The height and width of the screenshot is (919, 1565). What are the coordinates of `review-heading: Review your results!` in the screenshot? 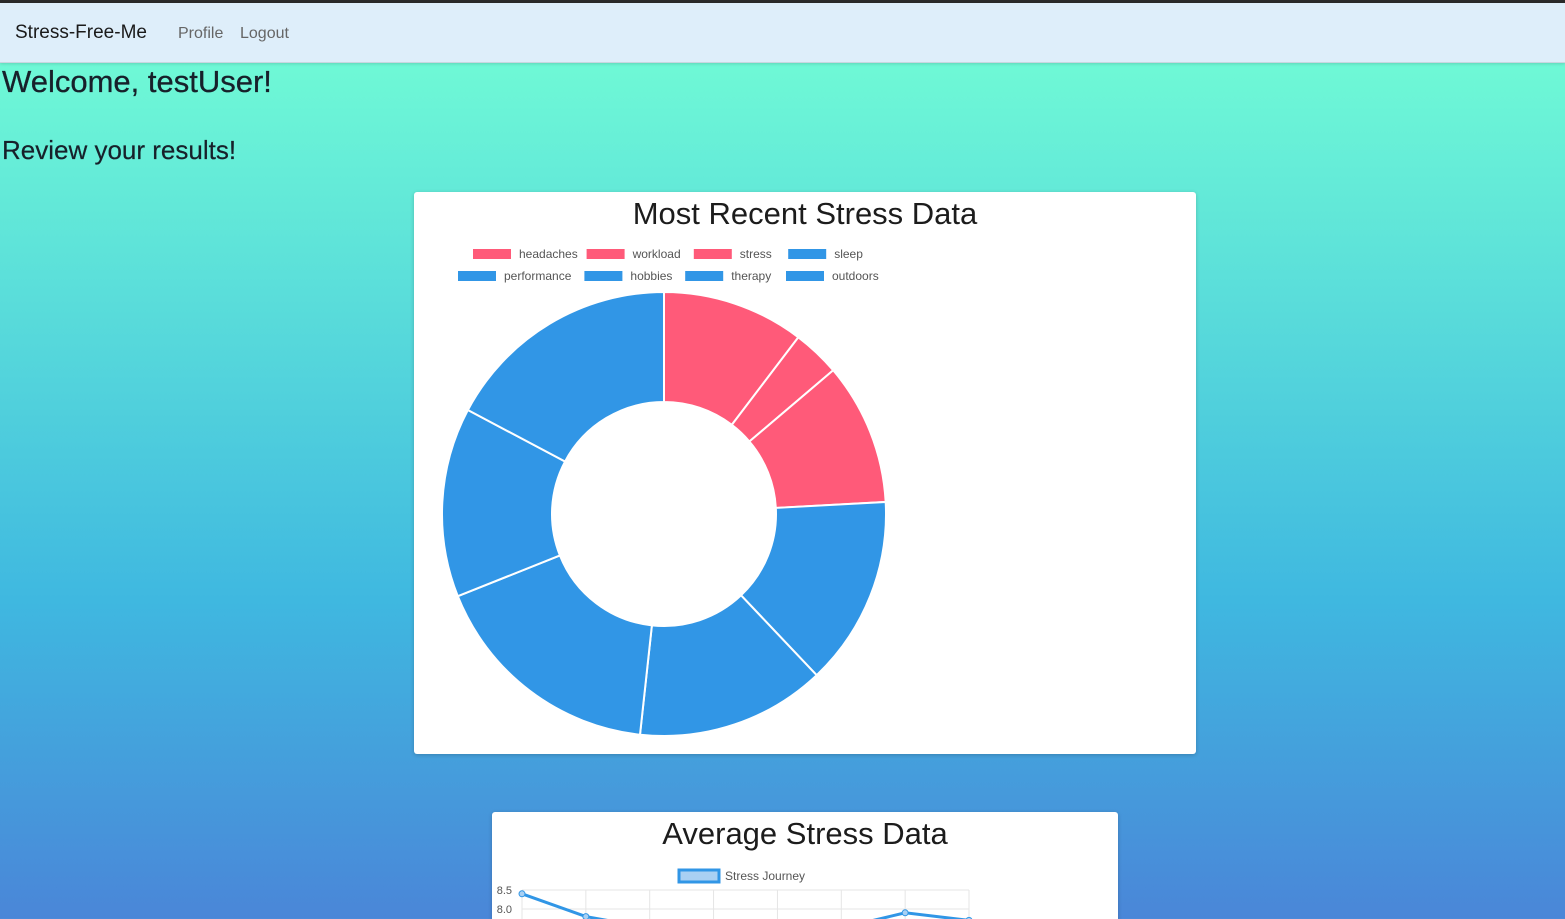 It's located at (119, 150).